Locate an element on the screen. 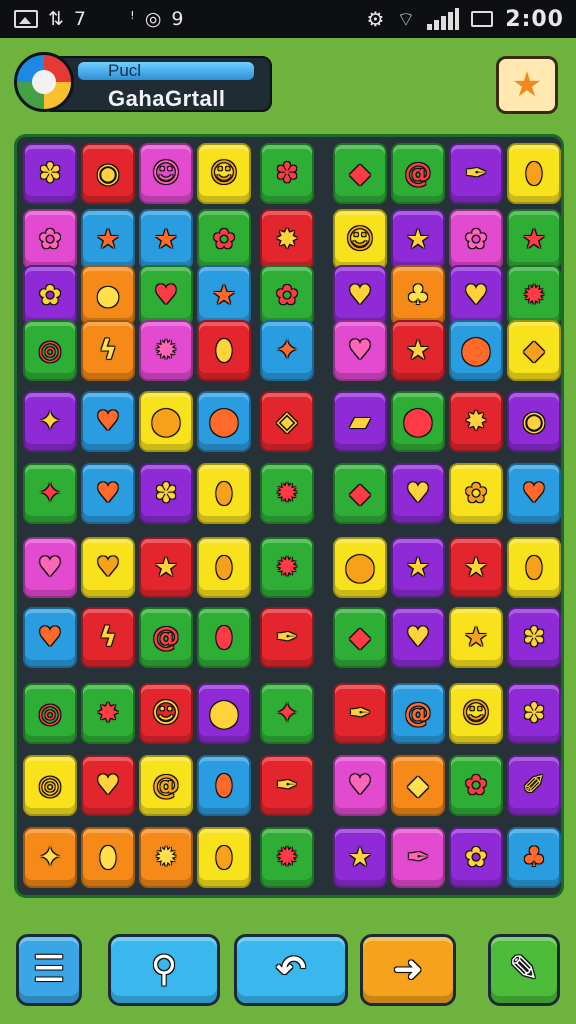 This screenshot has width=576, height=1024. tile-1-2: ★ is located at coordinates (166, 239).